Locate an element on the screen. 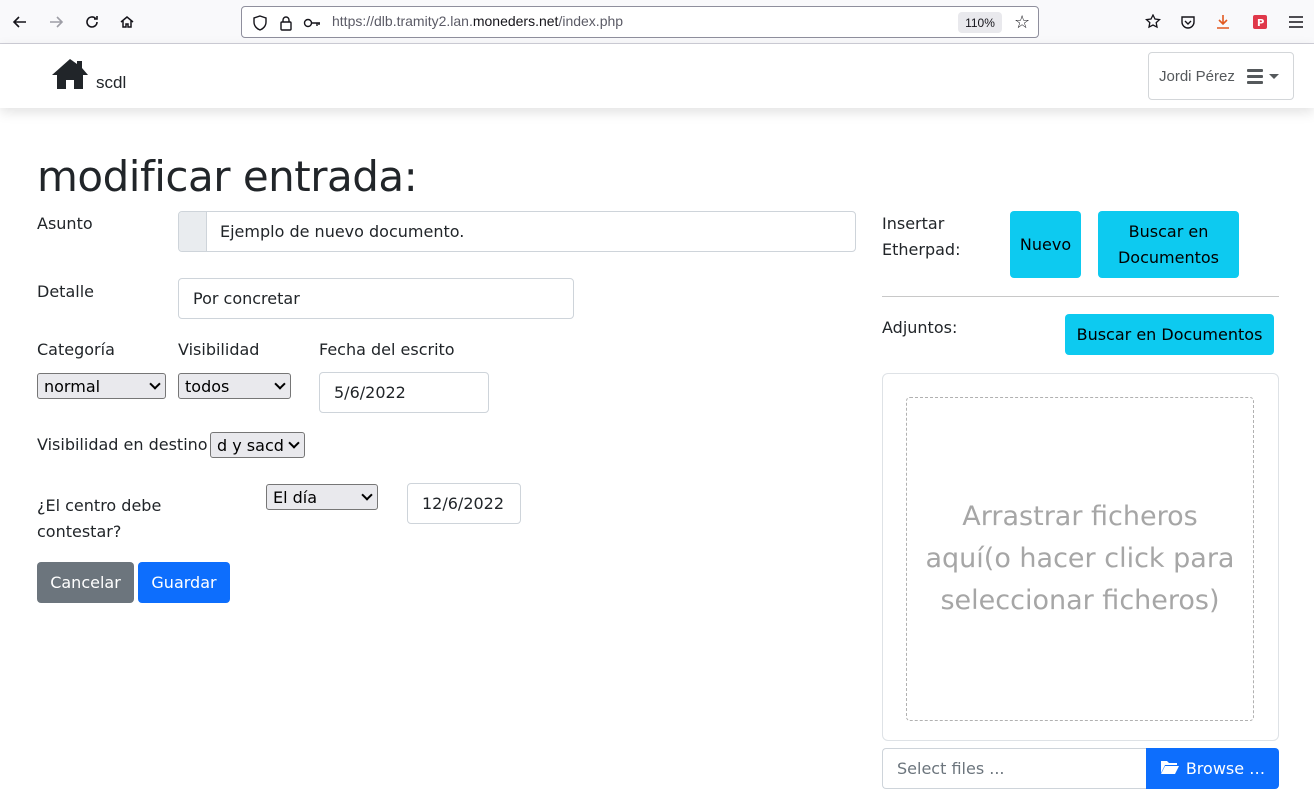 The image size is (1314, 806). categoria-value: normal is located at coordinates (72, 386).